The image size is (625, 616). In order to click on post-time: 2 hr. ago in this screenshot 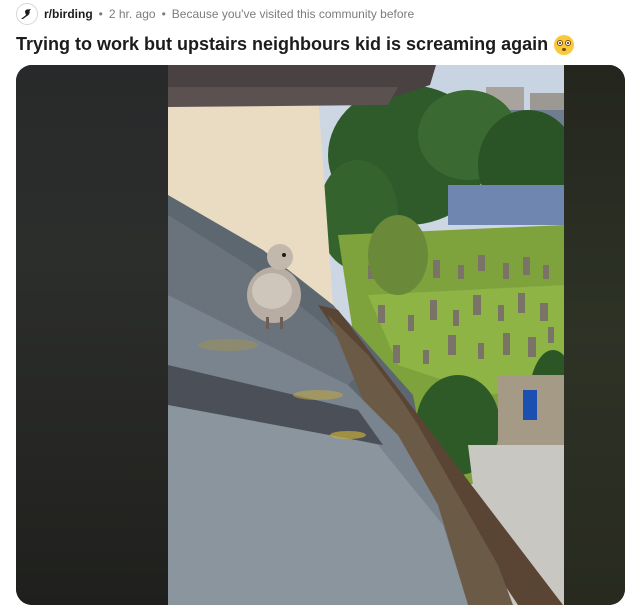, I will do `click(132, 14)`.